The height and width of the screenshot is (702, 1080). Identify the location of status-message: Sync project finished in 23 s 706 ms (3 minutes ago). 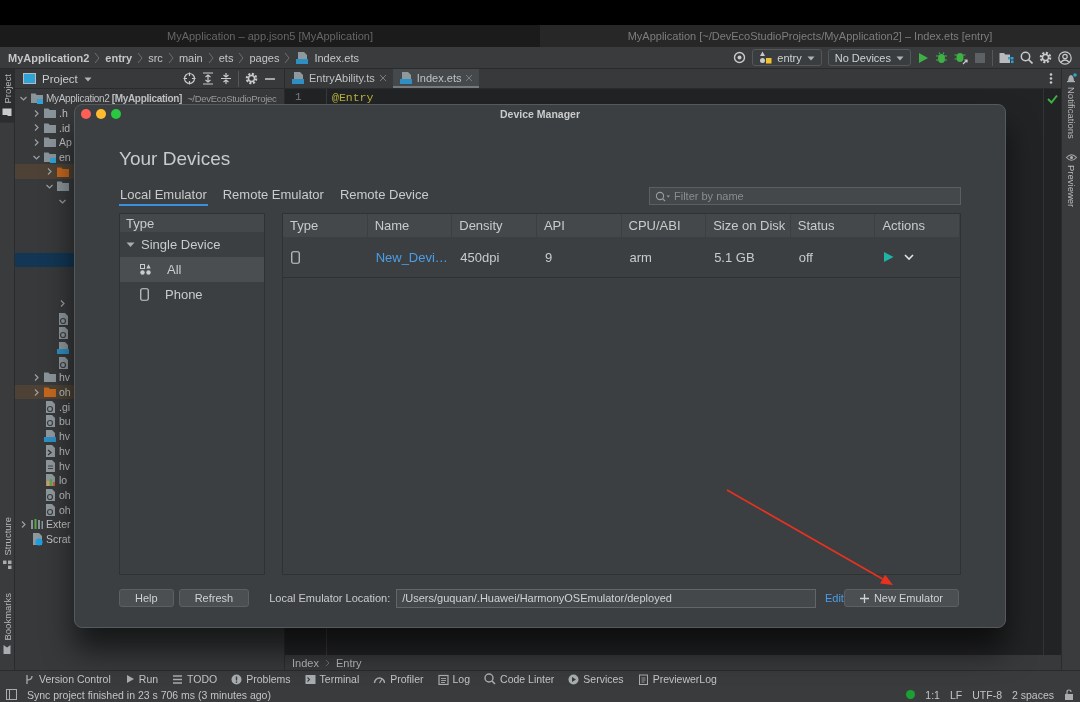
(149, 694).